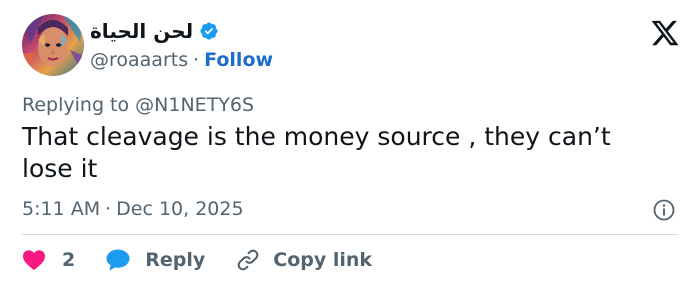 This screenshot has width=700, height=287. What do you see at coordinates (118, 260) in the screenshot?
I see `speech-bubble-icon` at bounding box center [118, 260].